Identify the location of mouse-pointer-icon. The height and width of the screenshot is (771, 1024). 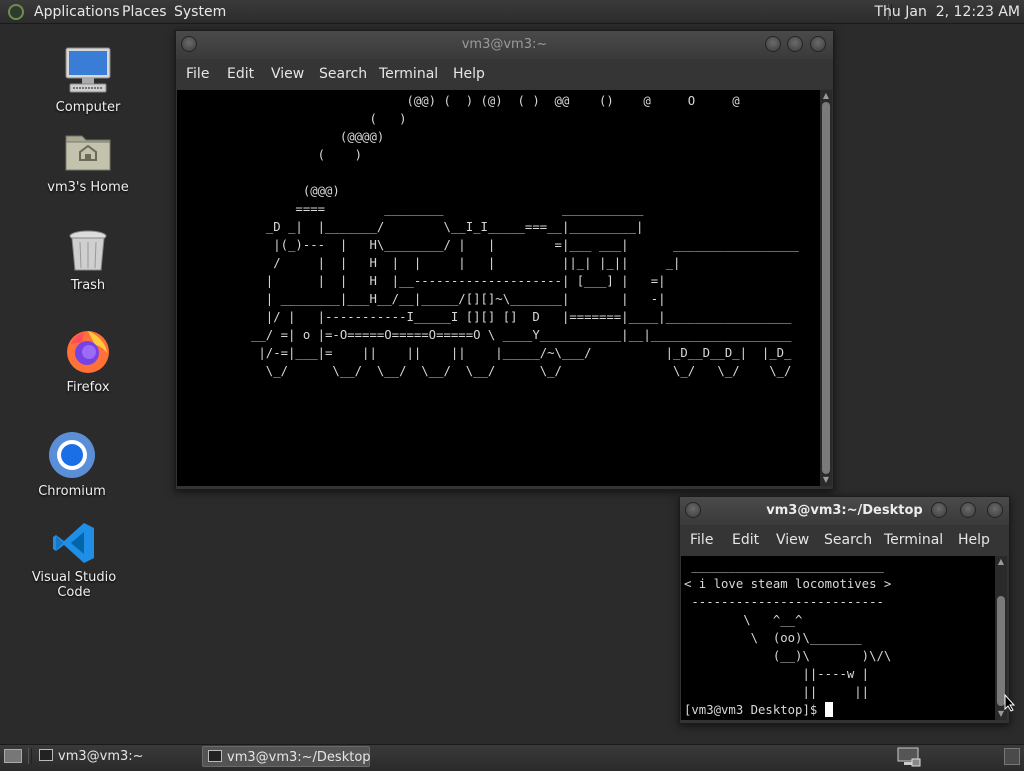
(1010, 703).